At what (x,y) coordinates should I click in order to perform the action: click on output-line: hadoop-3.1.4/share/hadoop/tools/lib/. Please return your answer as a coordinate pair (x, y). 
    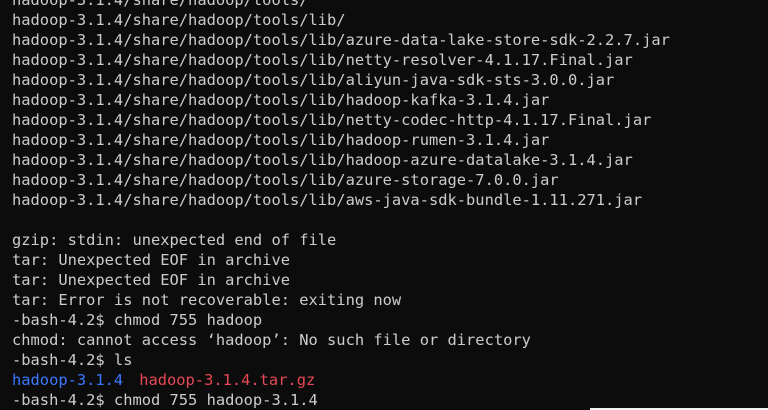
    Looking at the image, I should click on (179, 20).